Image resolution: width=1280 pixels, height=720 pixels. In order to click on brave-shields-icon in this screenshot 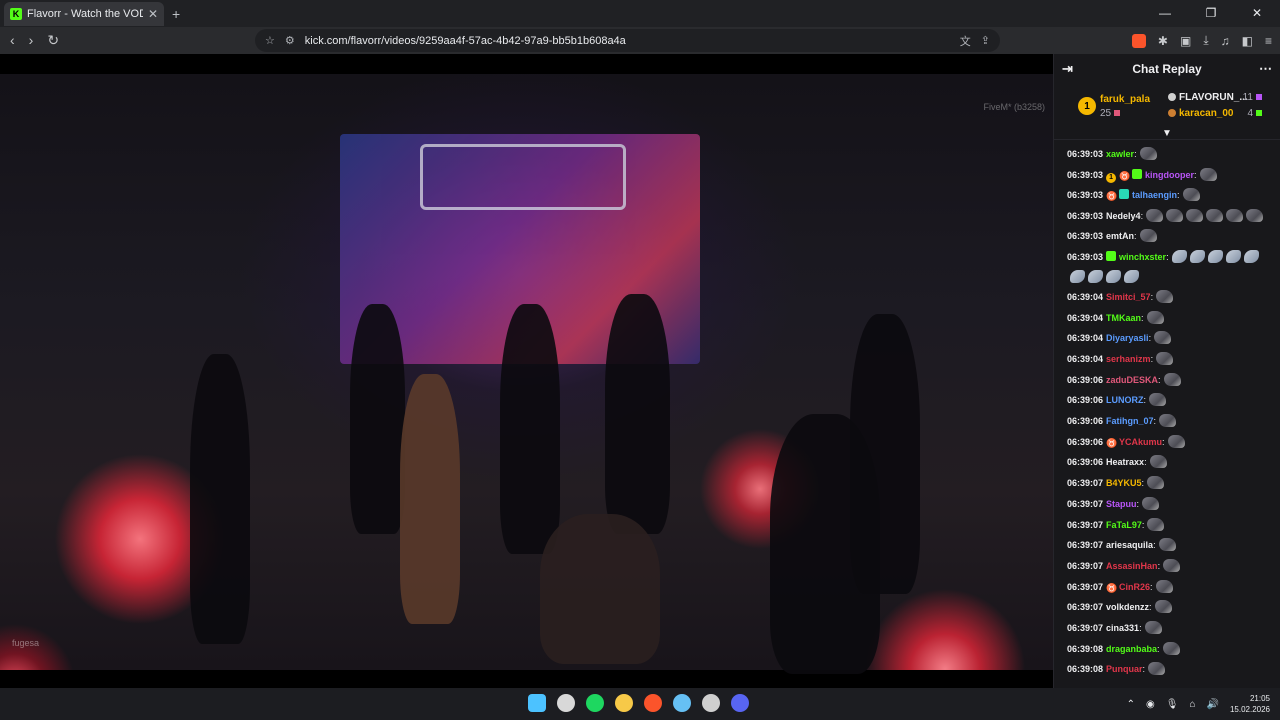, I will do `click(1138, 40)`.